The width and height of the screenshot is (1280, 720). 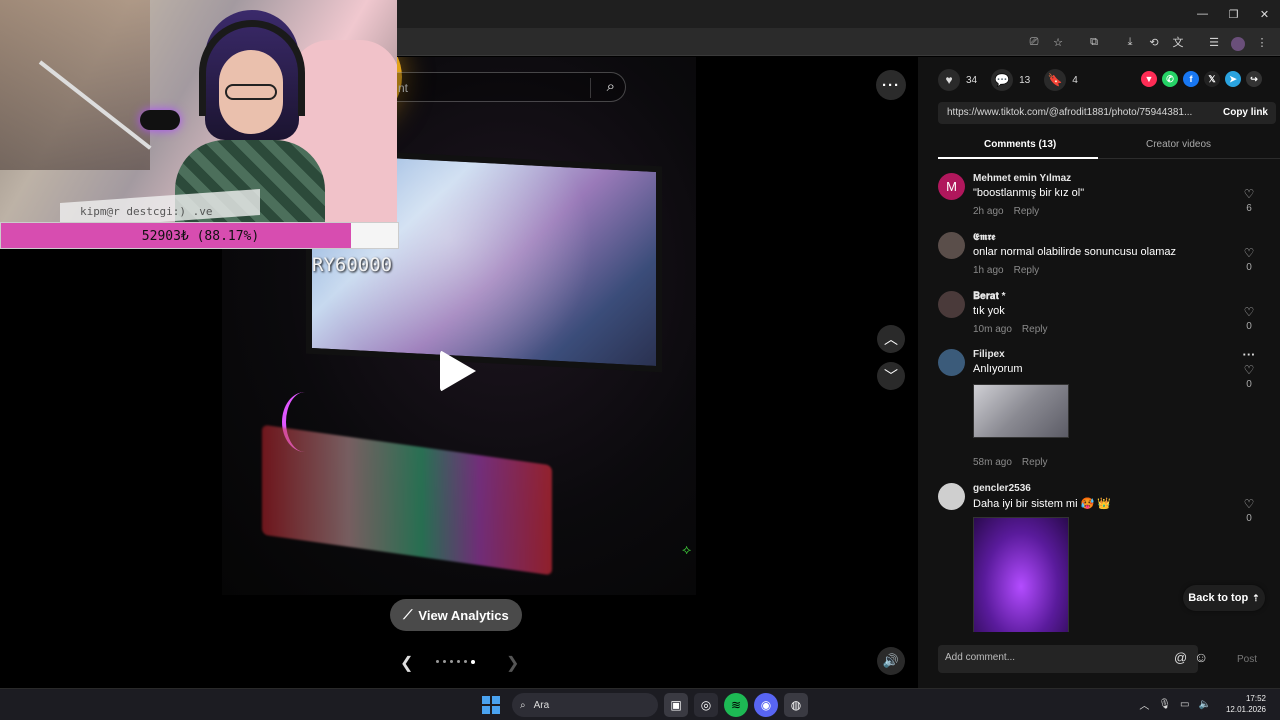 I want to click on telegram-icon: ➤, so click(x=1233, y=79).